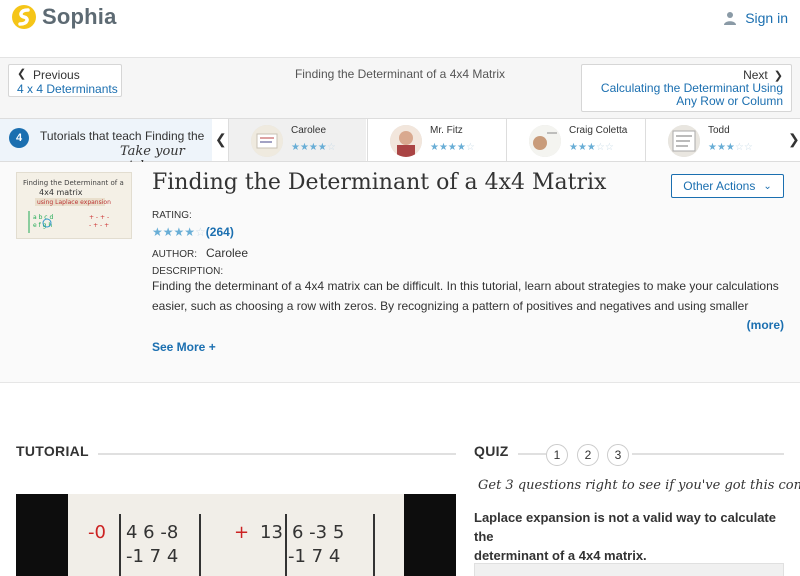 This screenshot has height=576, width=800. I want to click on tutor-name: Carolee, so click(309, 130).